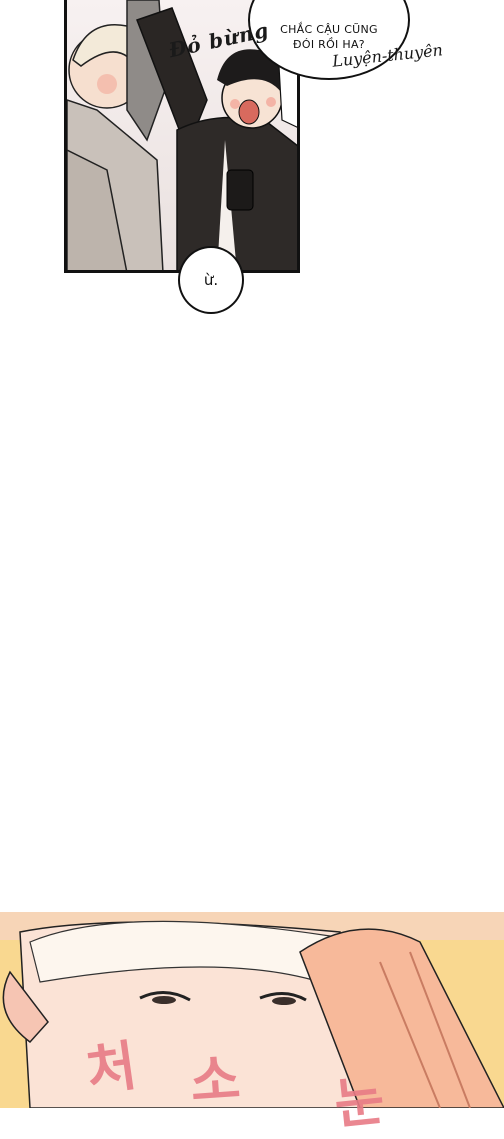  What do you see at coordinates (215, 1080) in the screenshot?
I see `korean-sfx-2: 소` at bounding box center [215, 1080].